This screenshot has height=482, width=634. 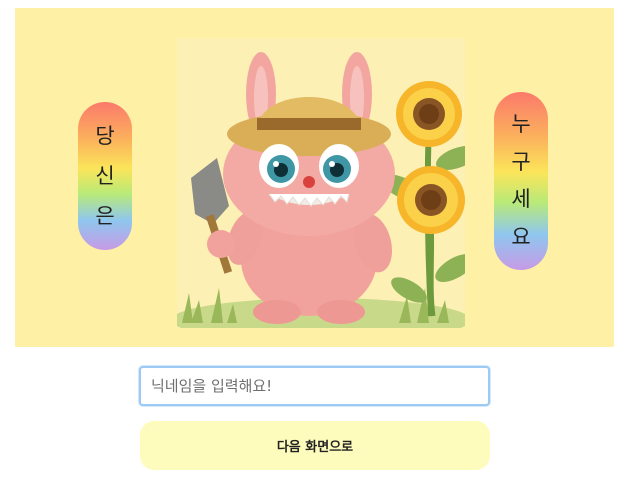 I want to click on title-right-char: 요, so click(x=521, y=236).